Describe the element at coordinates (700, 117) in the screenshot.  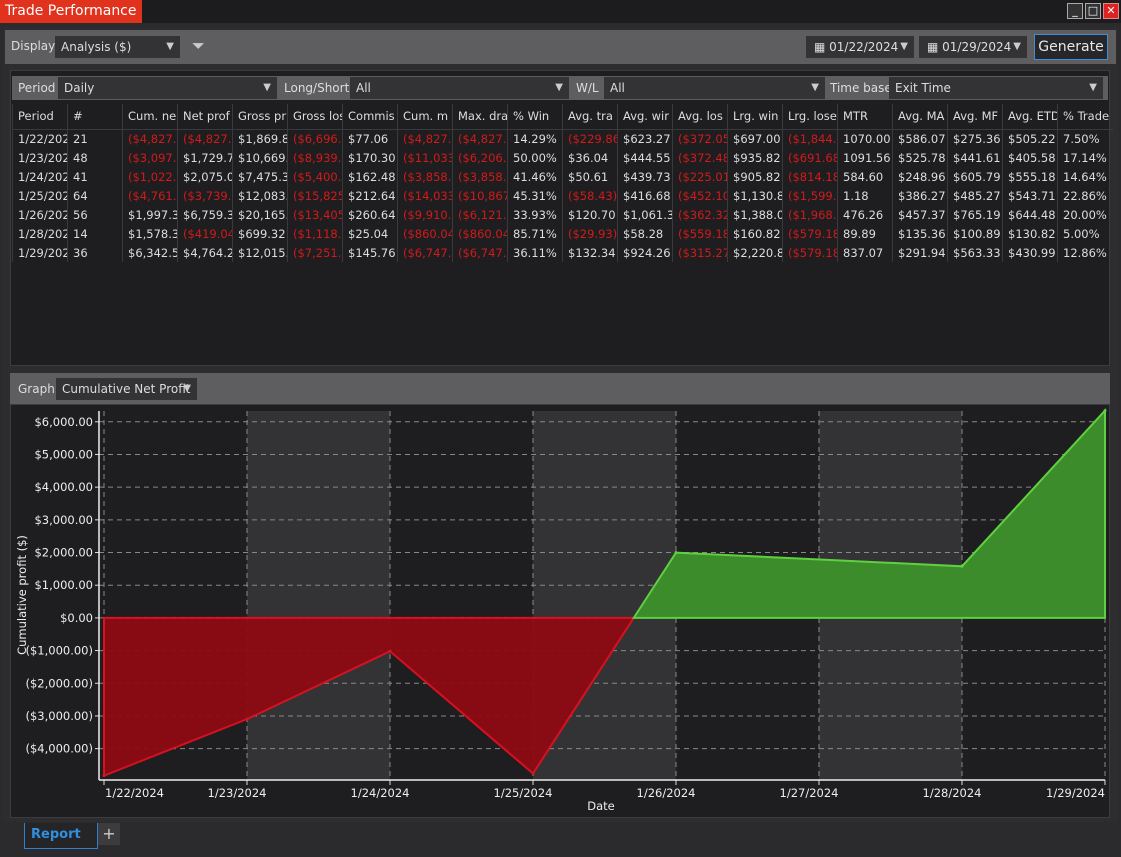
I see `column-header: Avg. los` at that location.